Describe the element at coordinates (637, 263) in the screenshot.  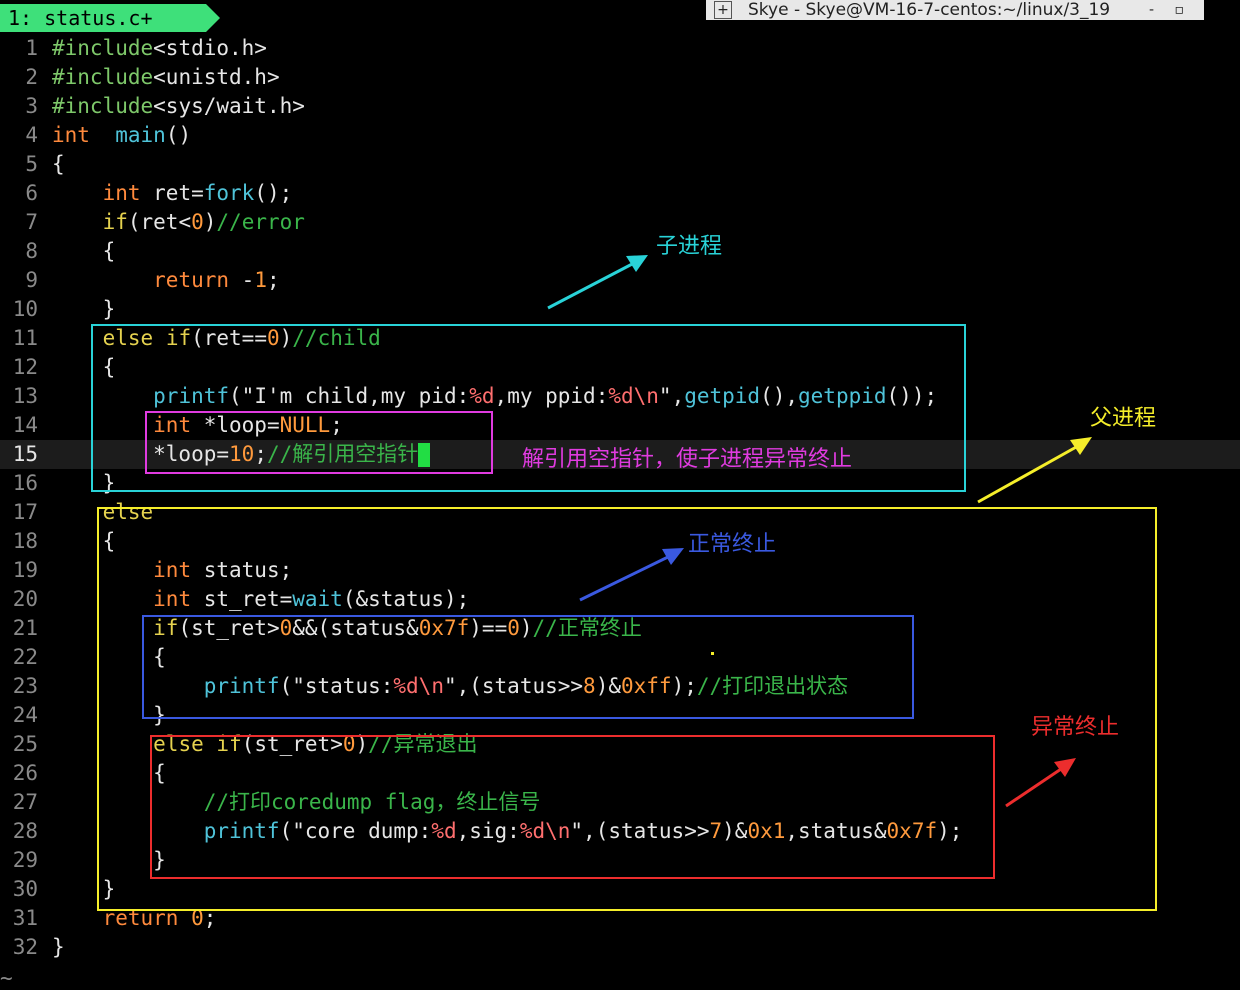
I see `child-arrow-head` at that location.